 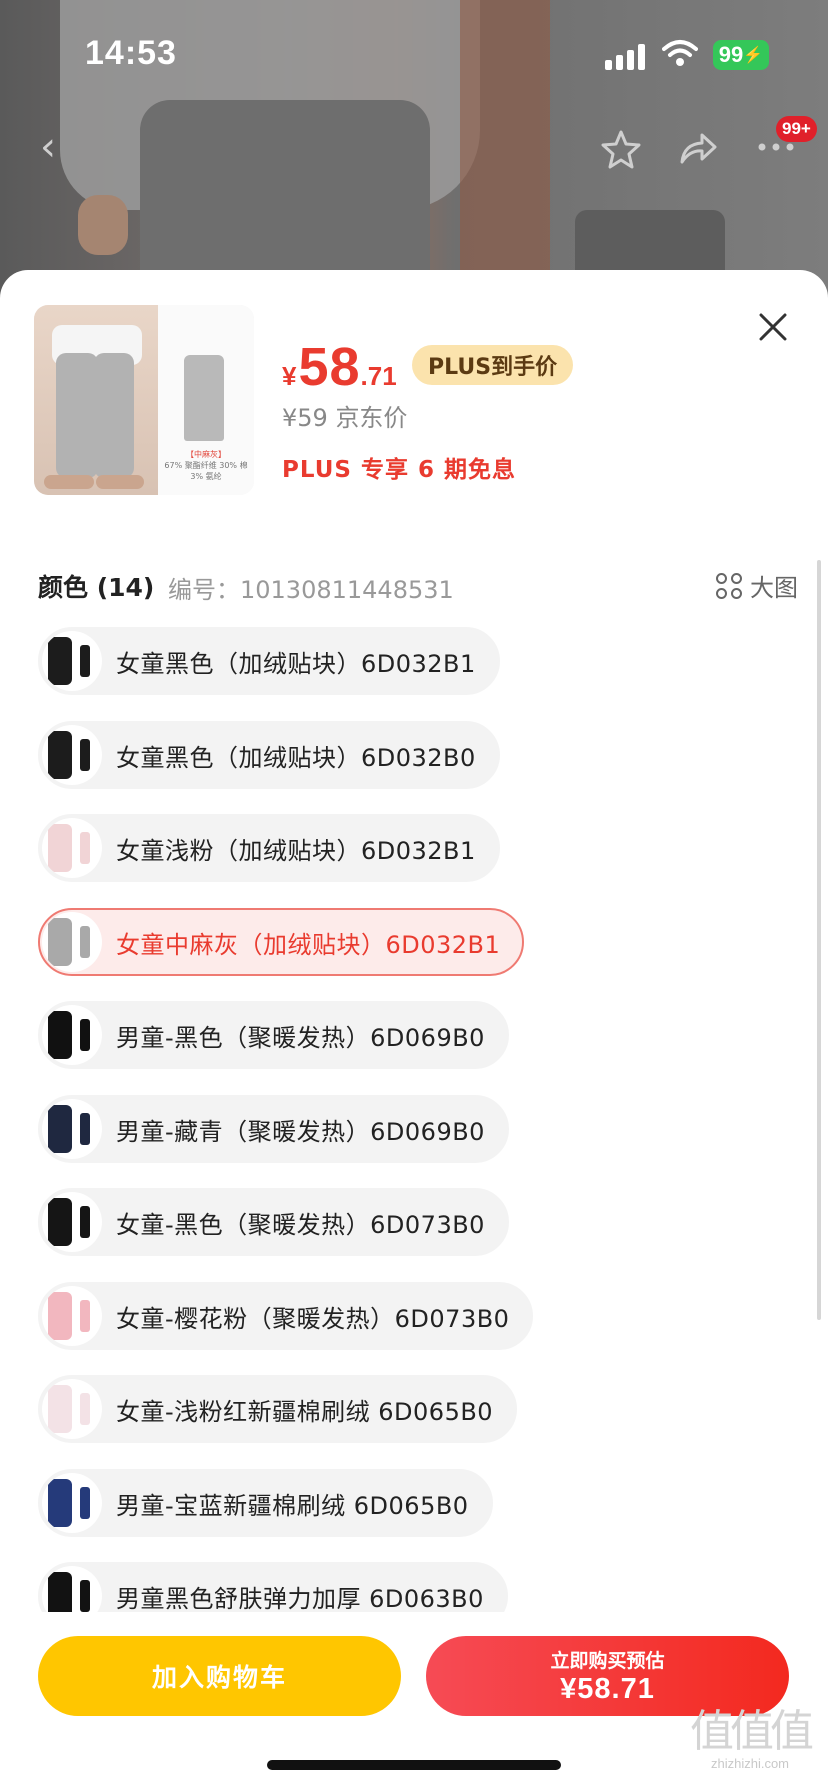 What do you see at coordinates (414, 1765) in the screenshot?
I see `home-indicator` at bounding box center [414, 1765].